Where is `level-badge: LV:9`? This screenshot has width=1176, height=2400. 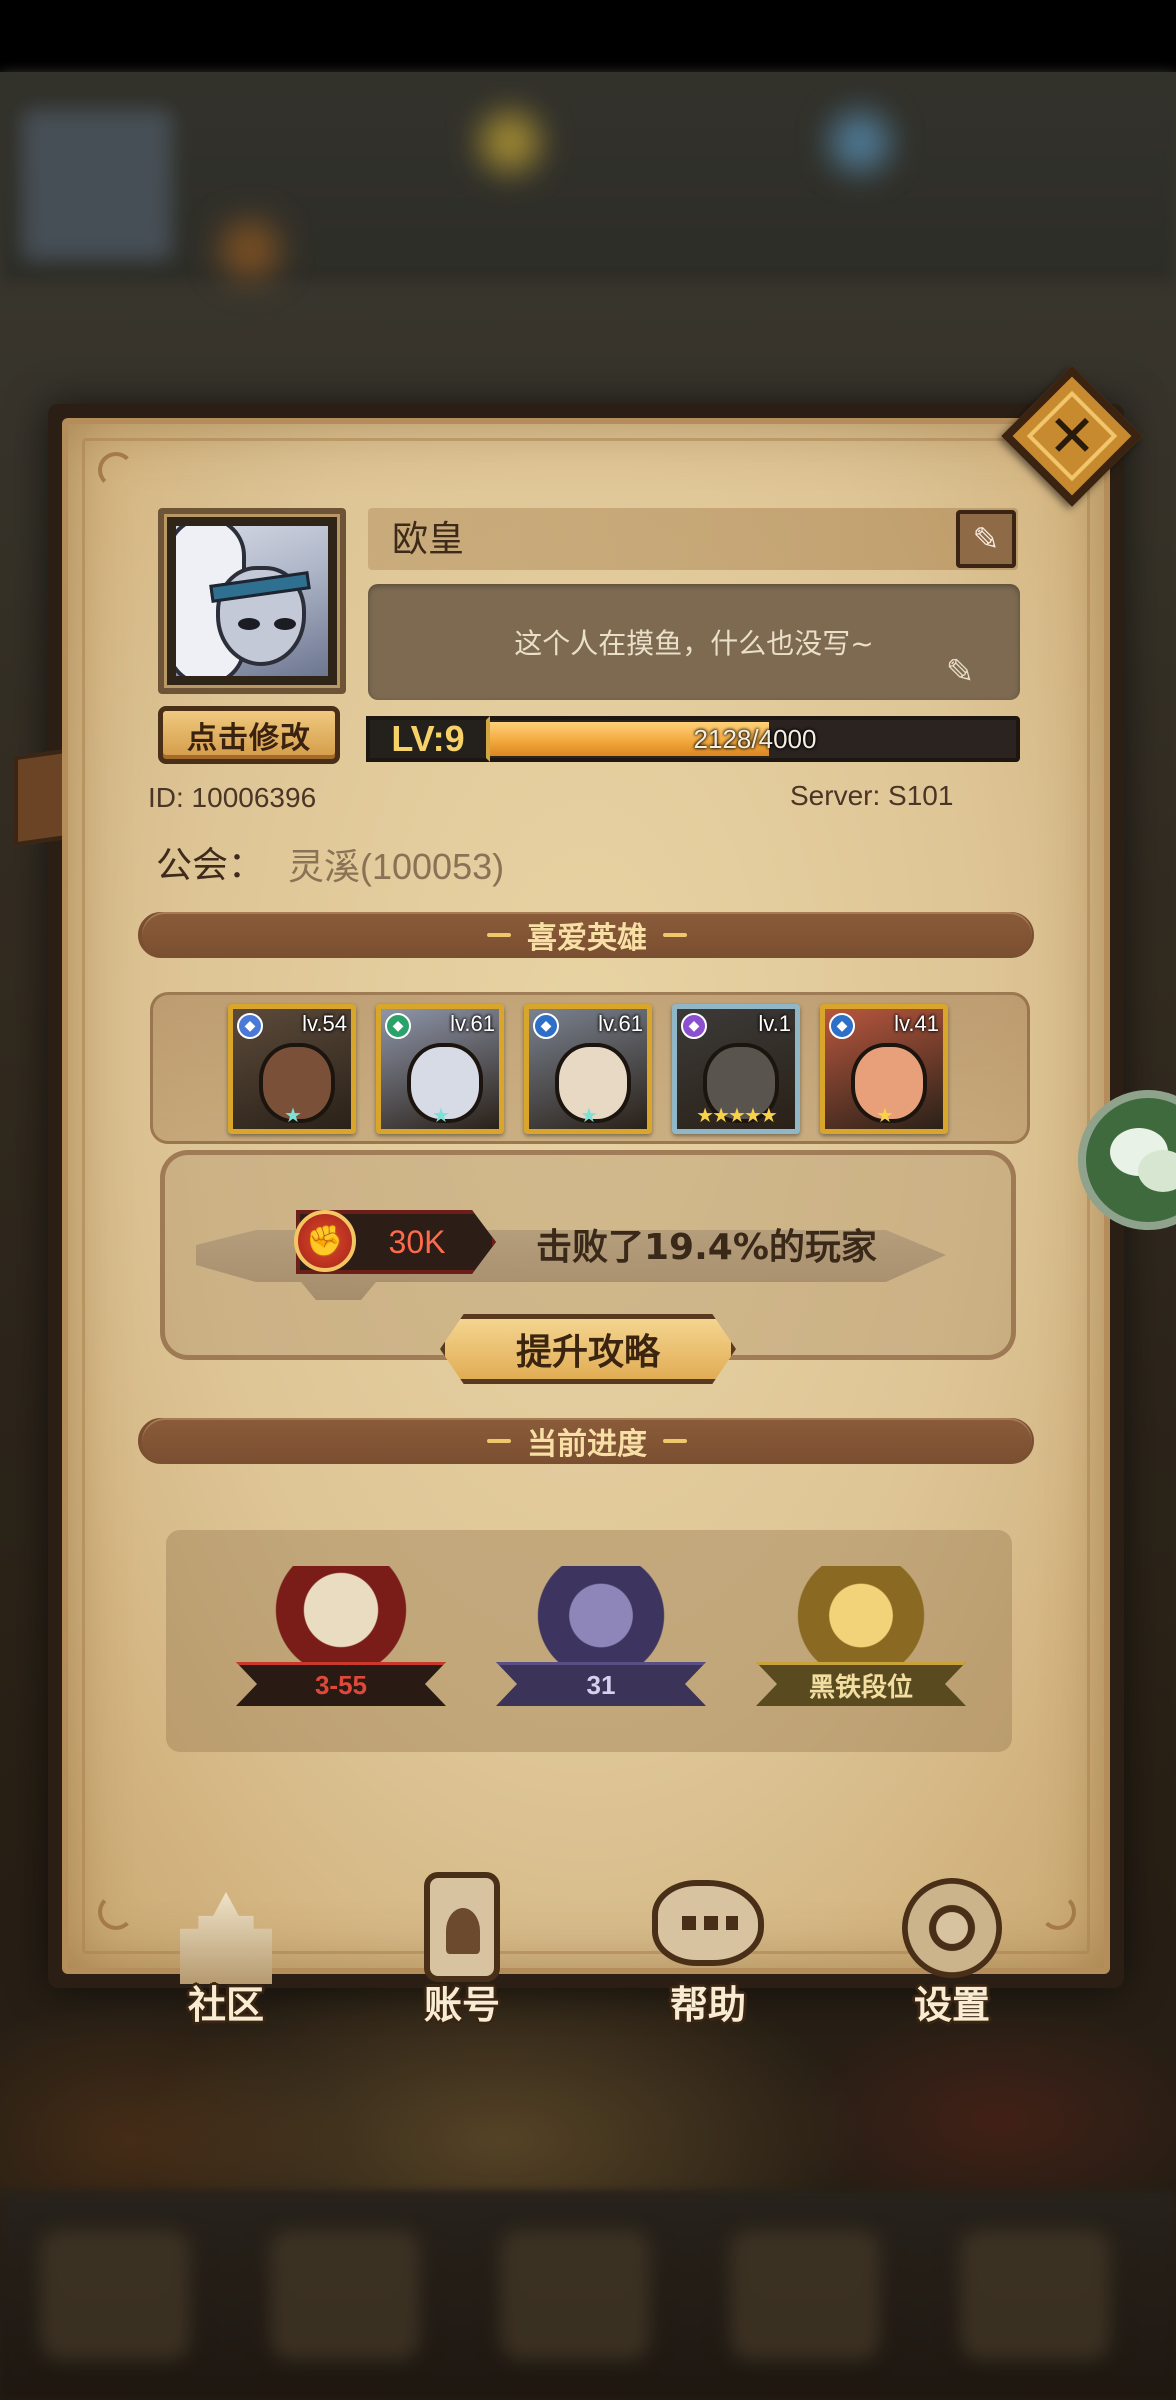 level-badge: LV:9 is located at coordinates (428, 739).